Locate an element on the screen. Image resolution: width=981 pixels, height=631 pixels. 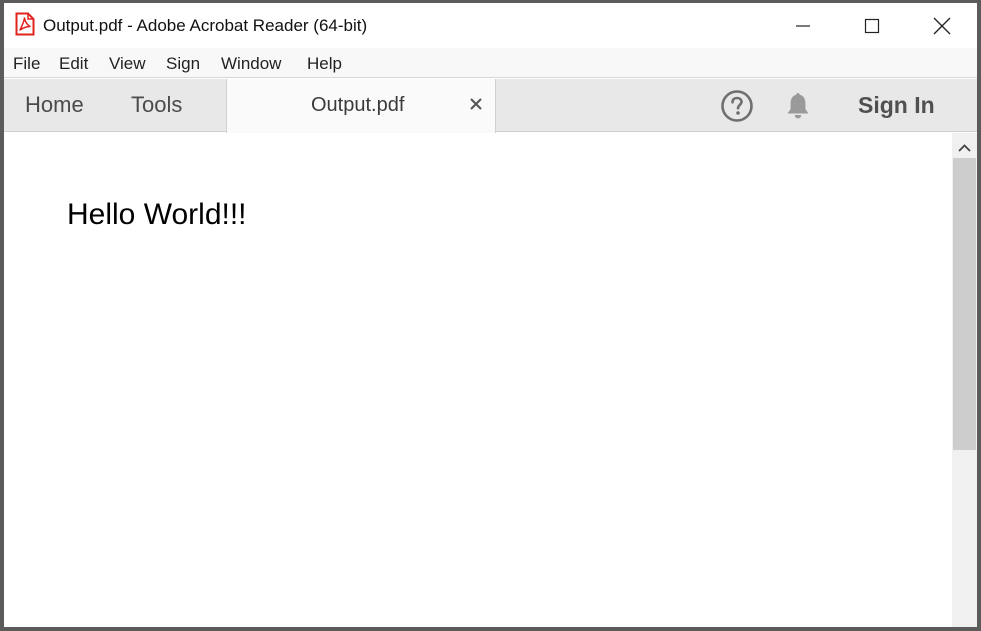
maximize-button is located at coordinates (872, 25).